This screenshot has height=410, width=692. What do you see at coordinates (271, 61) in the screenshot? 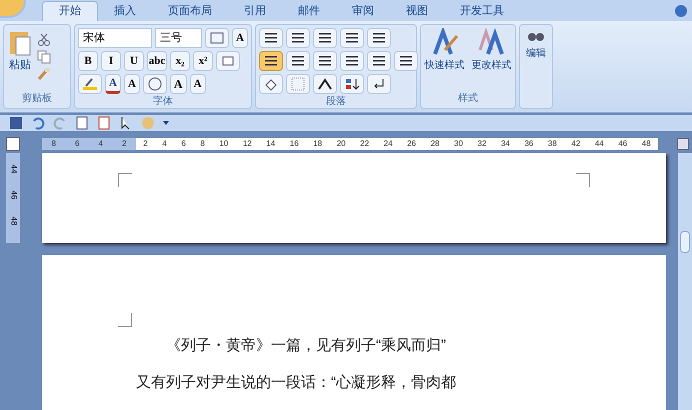
I see `align-left-button` at bounding box center [271, 61].